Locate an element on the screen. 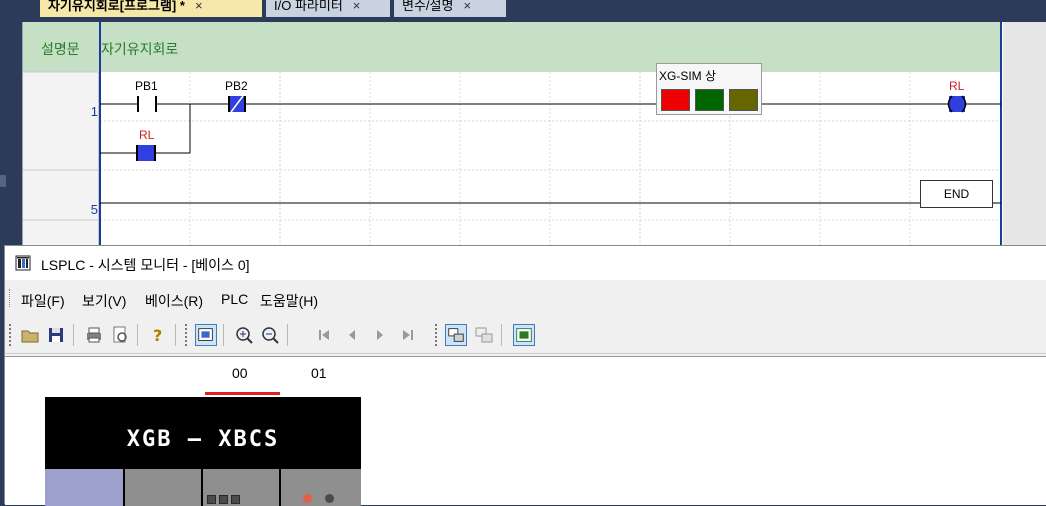 The height and width of the screenshot is (506, 1046). contact-pb2 is located at coordinates (237, 104).